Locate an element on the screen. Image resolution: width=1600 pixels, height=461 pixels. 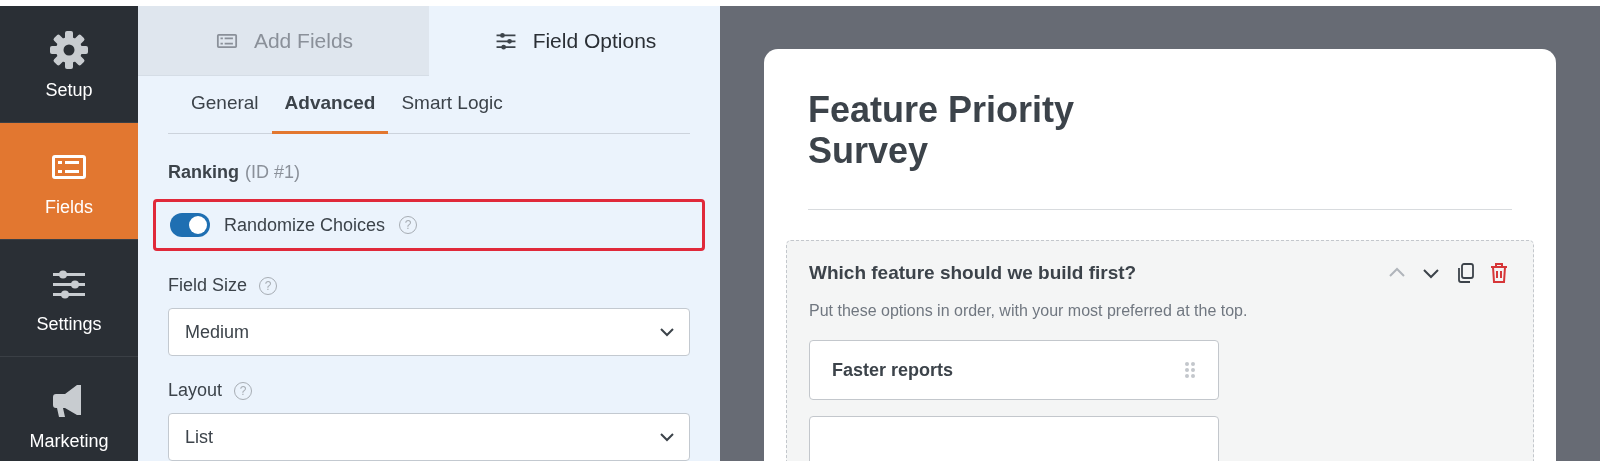
choice-card: Faster reports is located at coordinates (1014, 370).